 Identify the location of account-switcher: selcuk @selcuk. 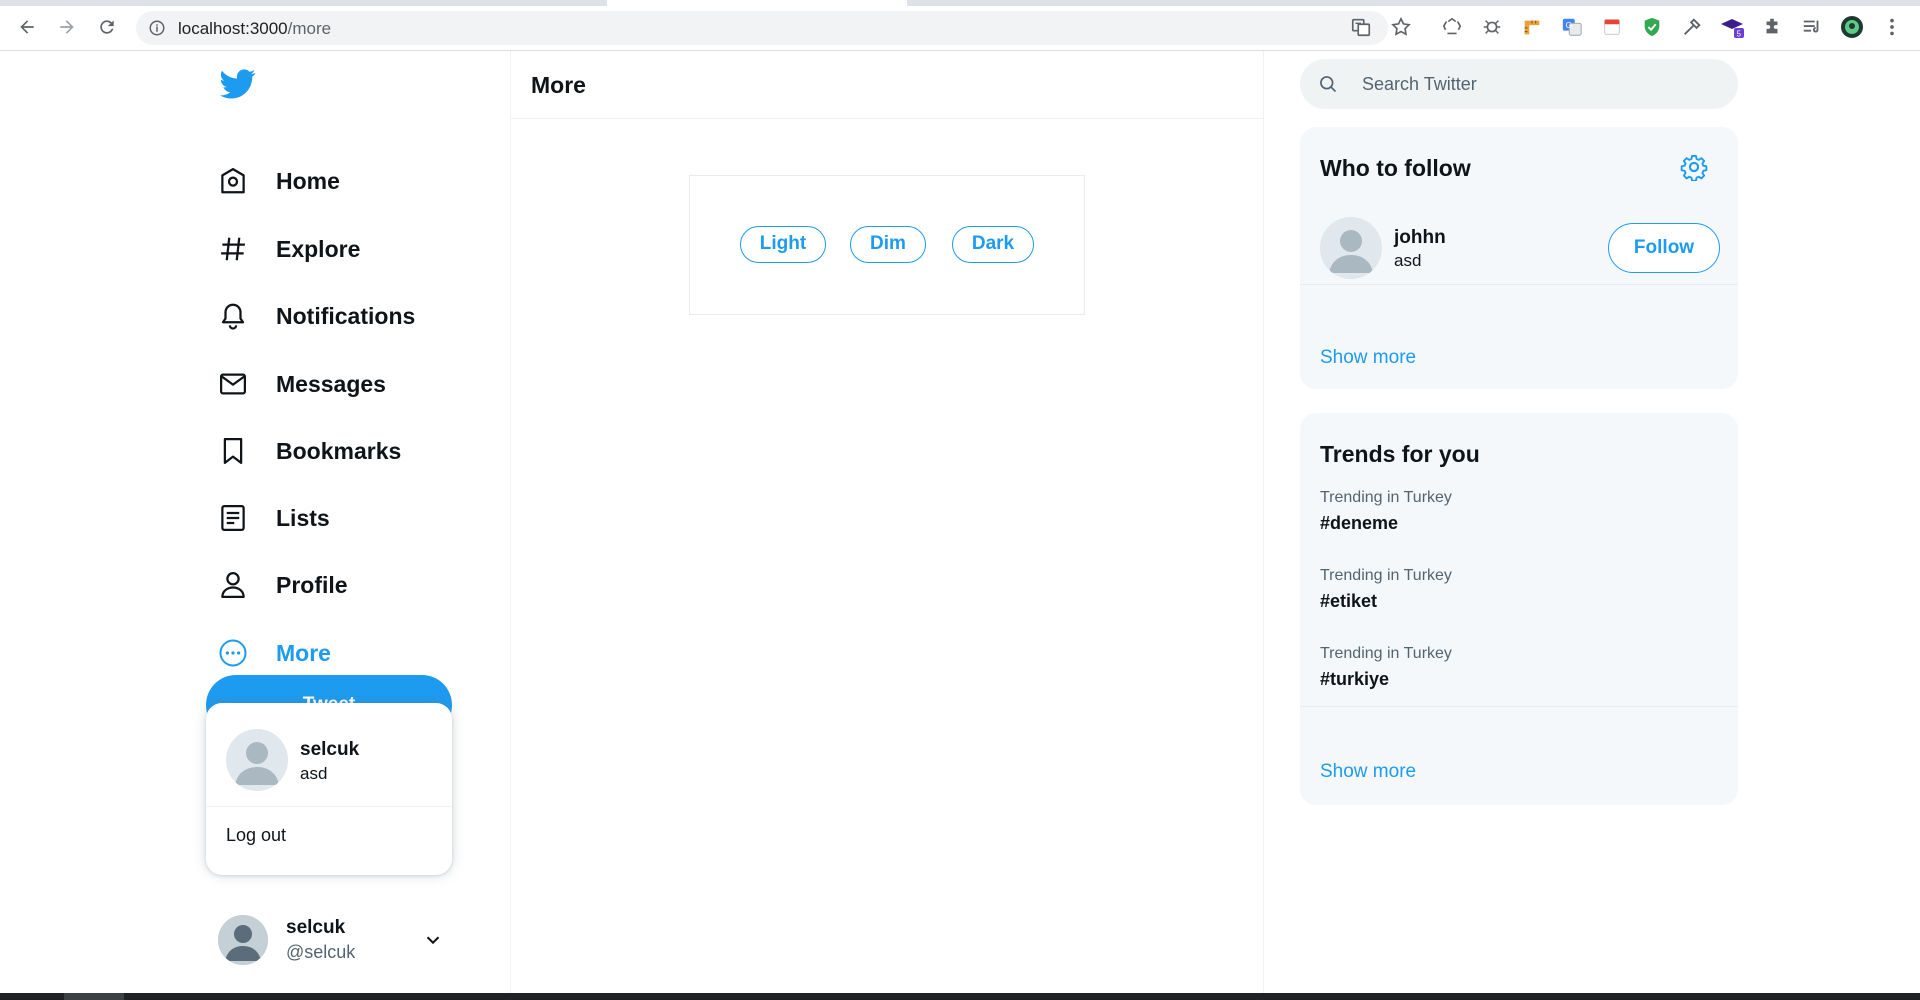
(335, 941).